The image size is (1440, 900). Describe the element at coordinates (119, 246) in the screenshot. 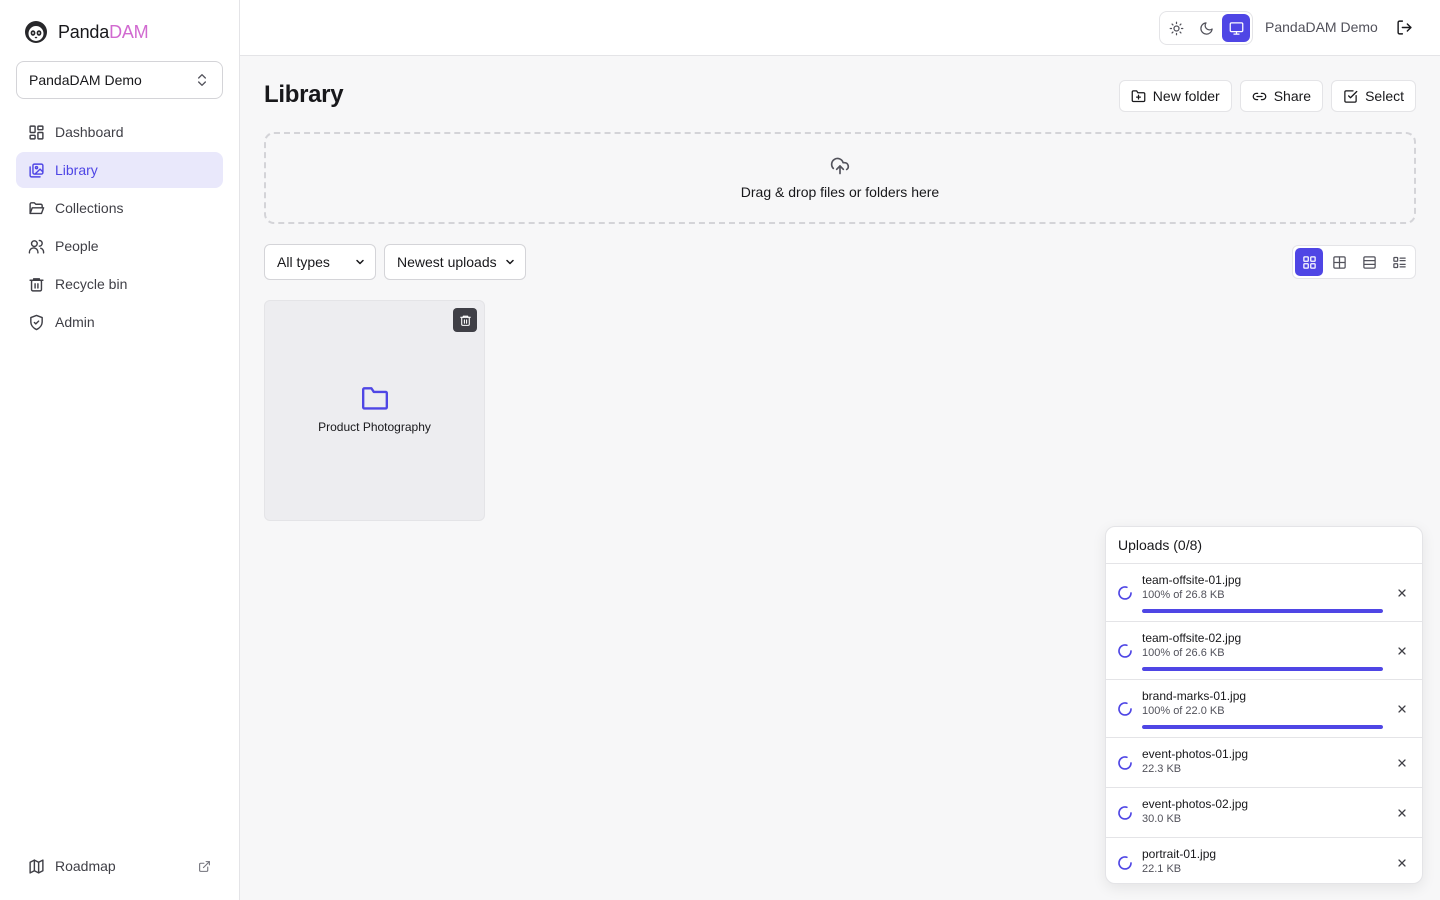

I see `sidebar-item-people: People` at that location.